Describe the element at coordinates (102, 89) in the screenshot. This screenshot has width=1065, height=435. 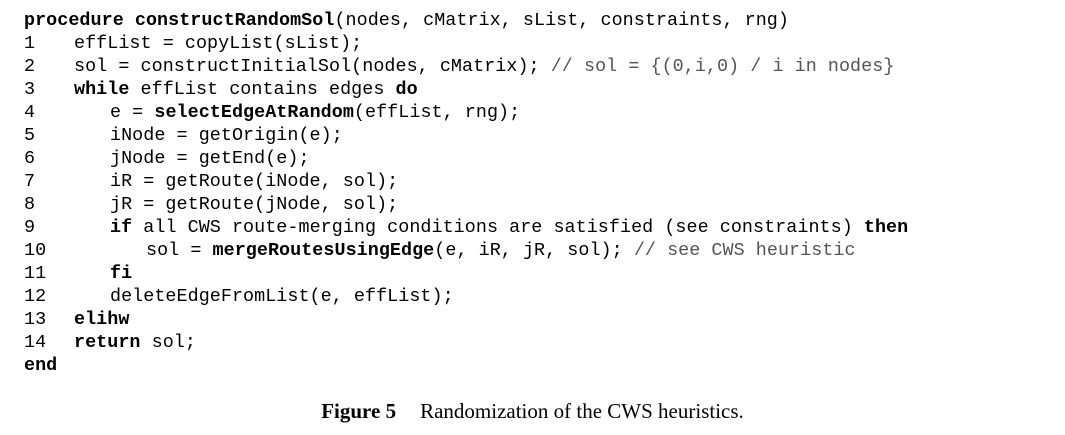
I see `keyword: while` at that location.